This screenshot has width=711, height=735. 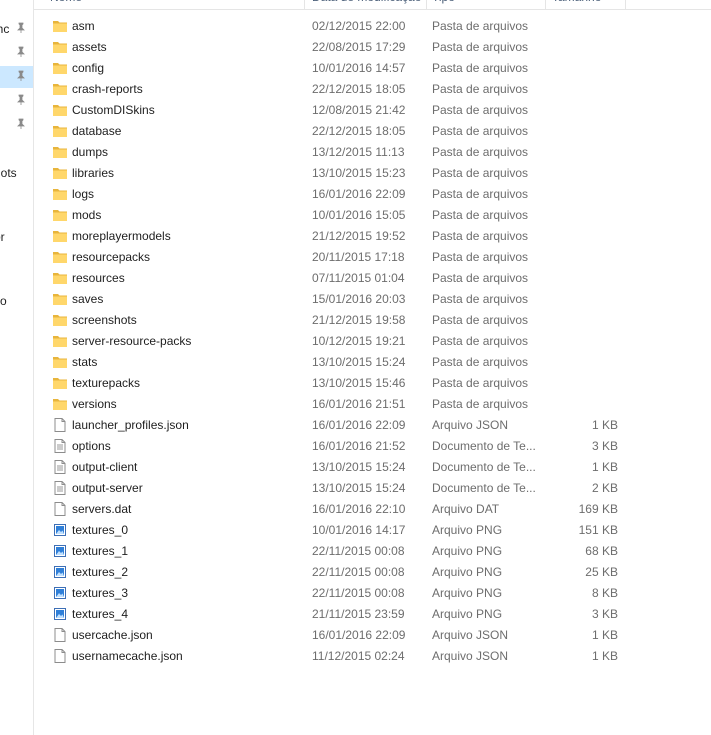 I want to click on file-row: assets 22/08/2015 17:29 Pasta de arquivos, so click(x=372, y=47).